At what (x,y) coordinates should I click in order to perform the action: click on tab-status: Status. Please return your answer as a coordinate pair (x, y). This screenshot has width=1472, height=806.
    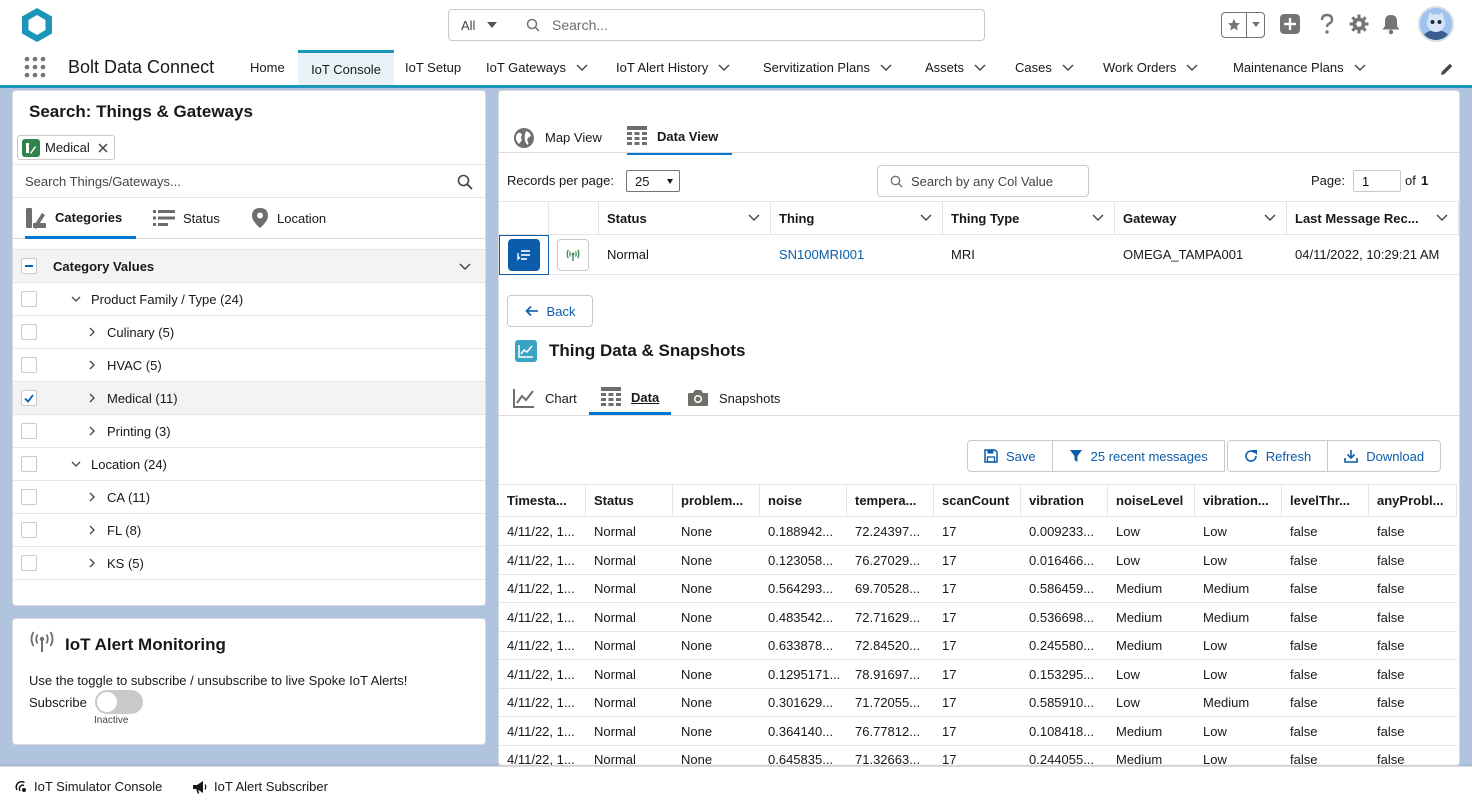
    Looking at the image, I should click on (186, 218).